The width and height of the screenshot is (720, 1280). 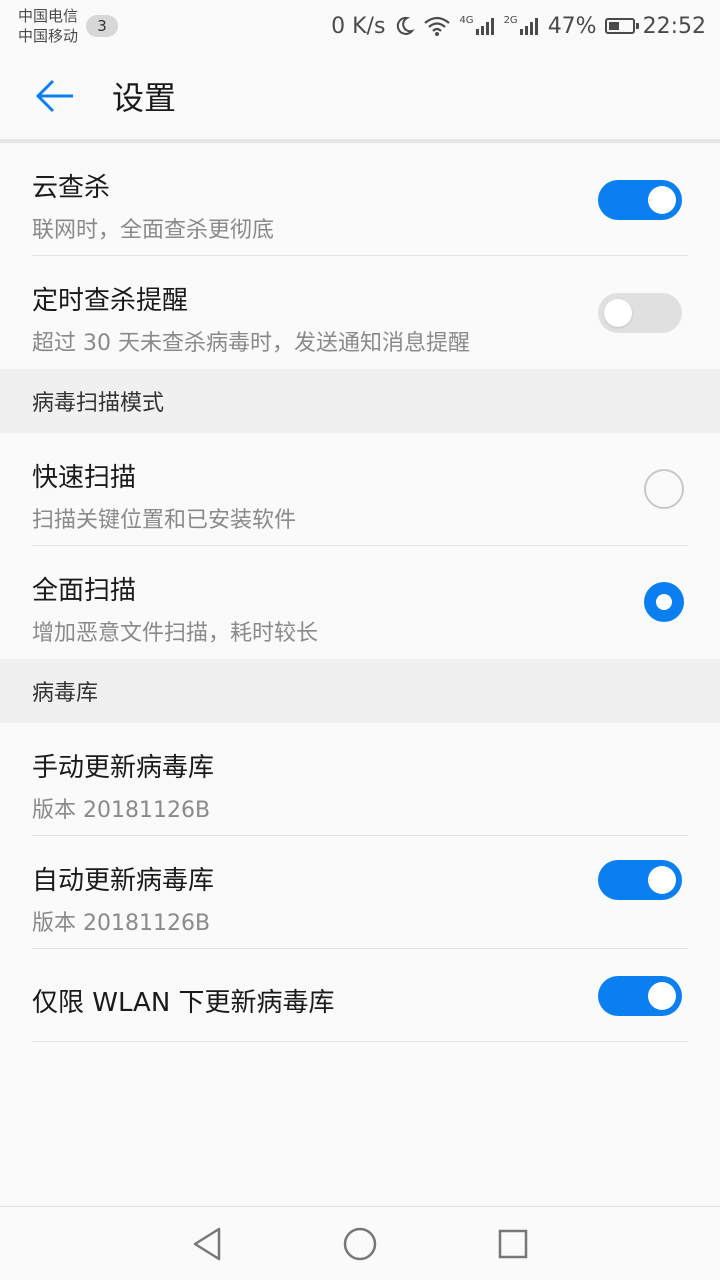 I want to click on setting-manual-update: 手动更新病毒库 版本 20181126B, so click(x=360, y=779).